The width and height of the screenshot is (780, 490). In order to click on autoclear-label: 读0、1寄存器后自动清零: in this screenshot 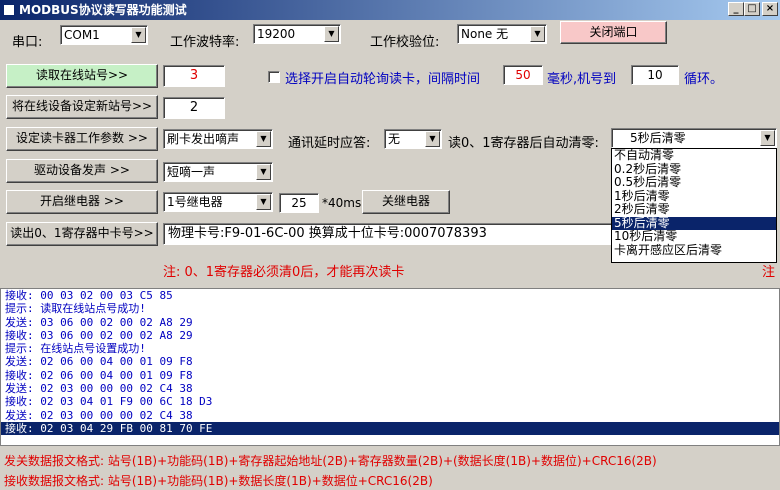, I will do `click(523, 143)`.